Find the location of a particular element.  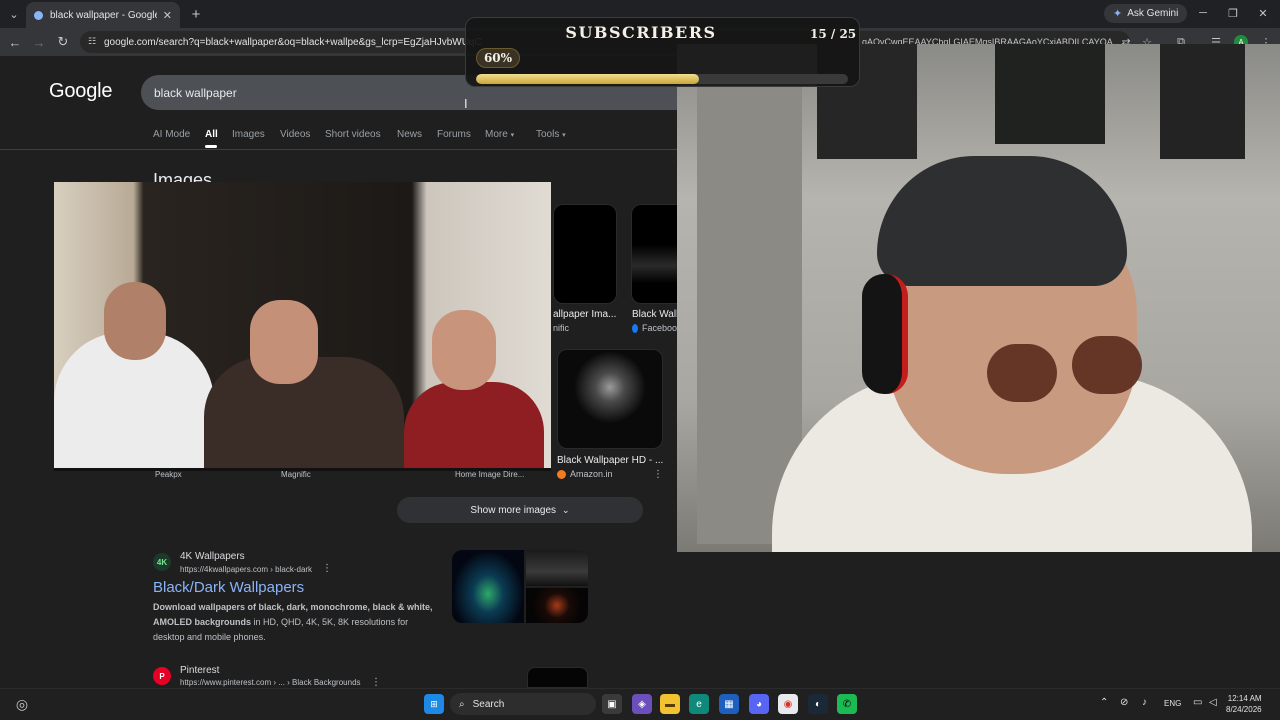

facebook-icon is located at coordinates (635, 328).